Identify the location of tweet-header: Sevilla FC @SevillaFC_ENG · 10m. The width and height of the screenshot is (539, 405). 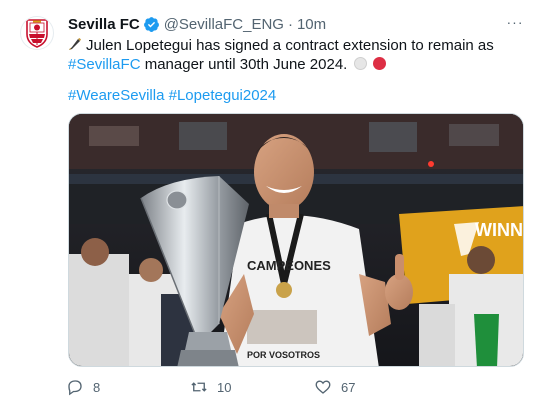
(298, 24).